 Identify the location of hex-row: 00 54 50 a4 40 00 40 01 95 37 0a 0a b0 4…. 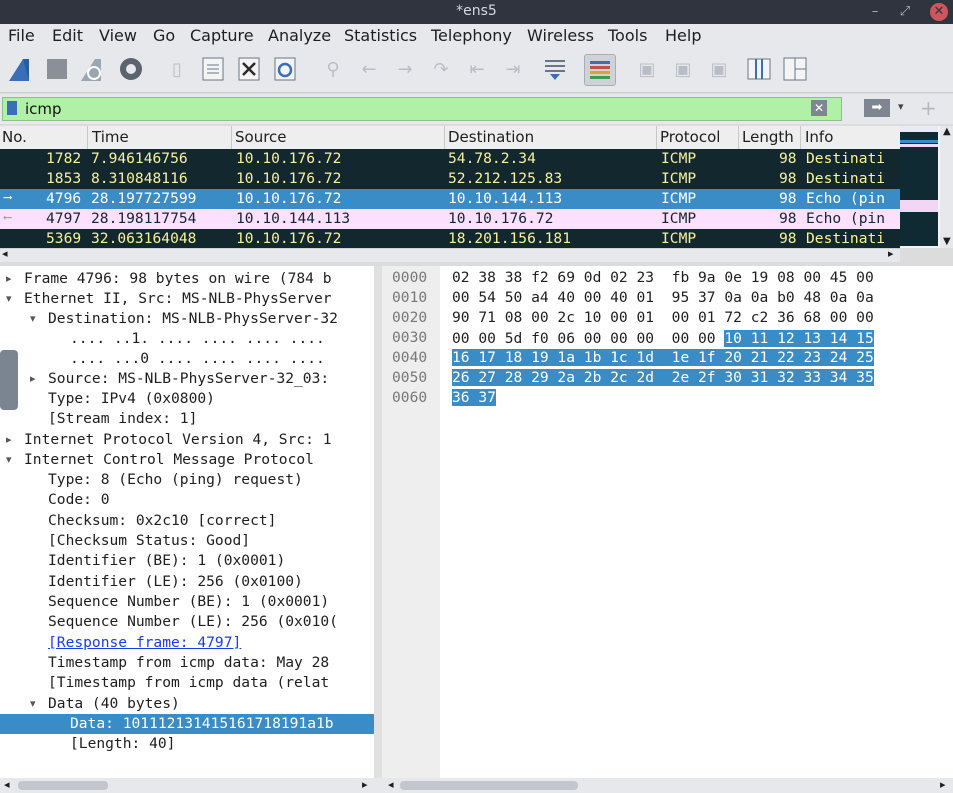
(663, 297).